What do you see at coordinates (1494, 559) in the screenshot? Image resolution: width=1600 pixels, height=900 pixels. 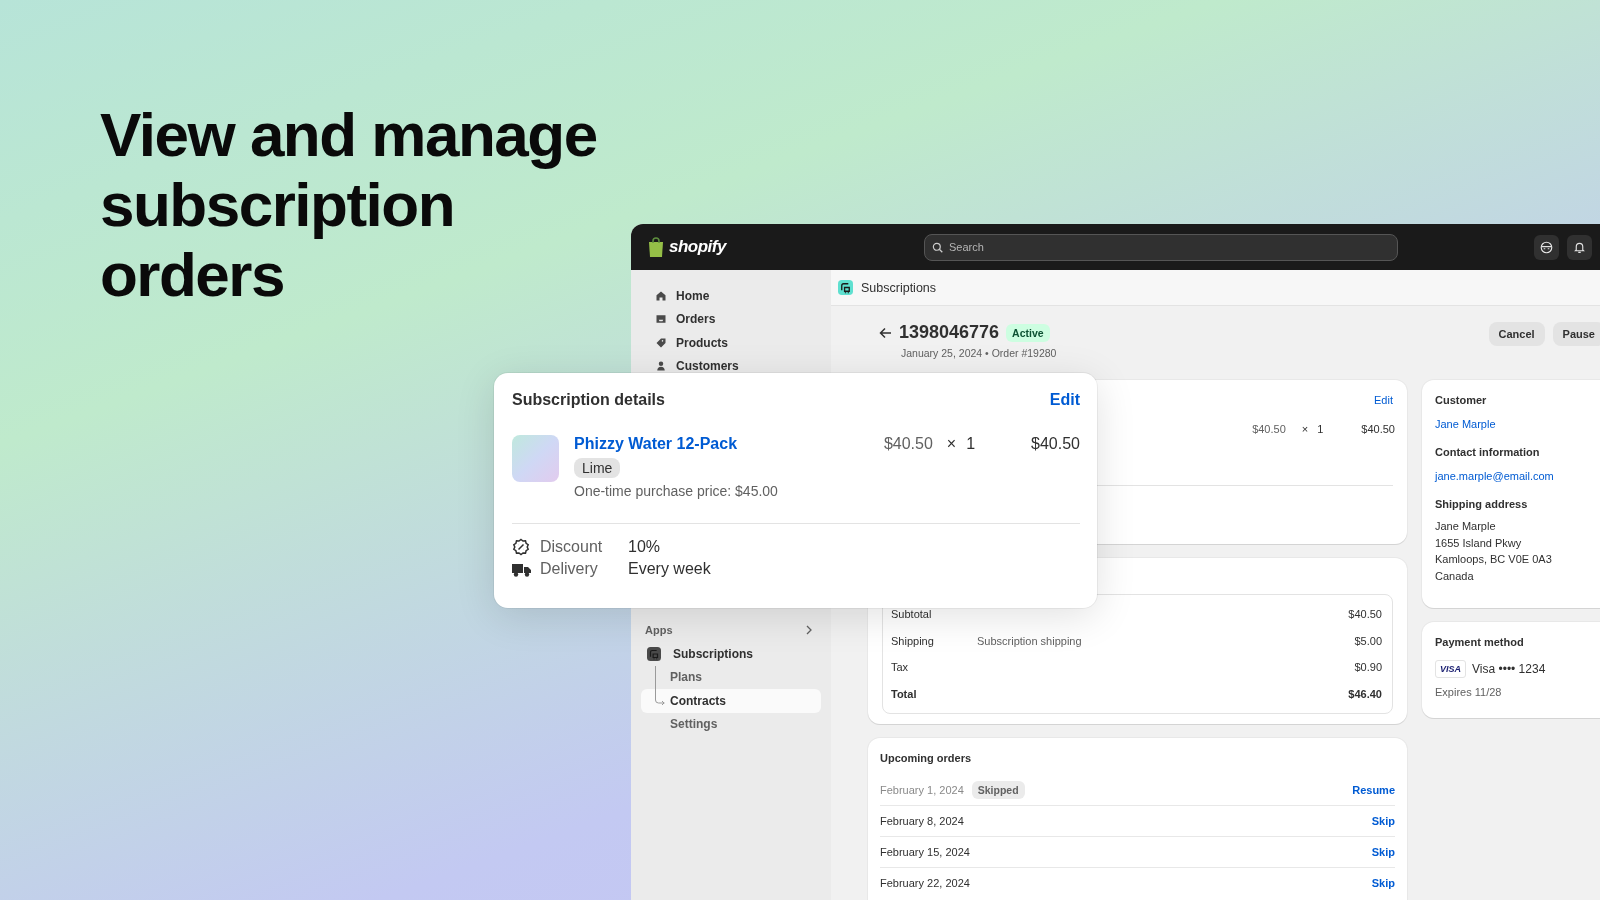 I see `address-line: Kamloops, BC V0E 0A3` at bounding box center [1494, 559].